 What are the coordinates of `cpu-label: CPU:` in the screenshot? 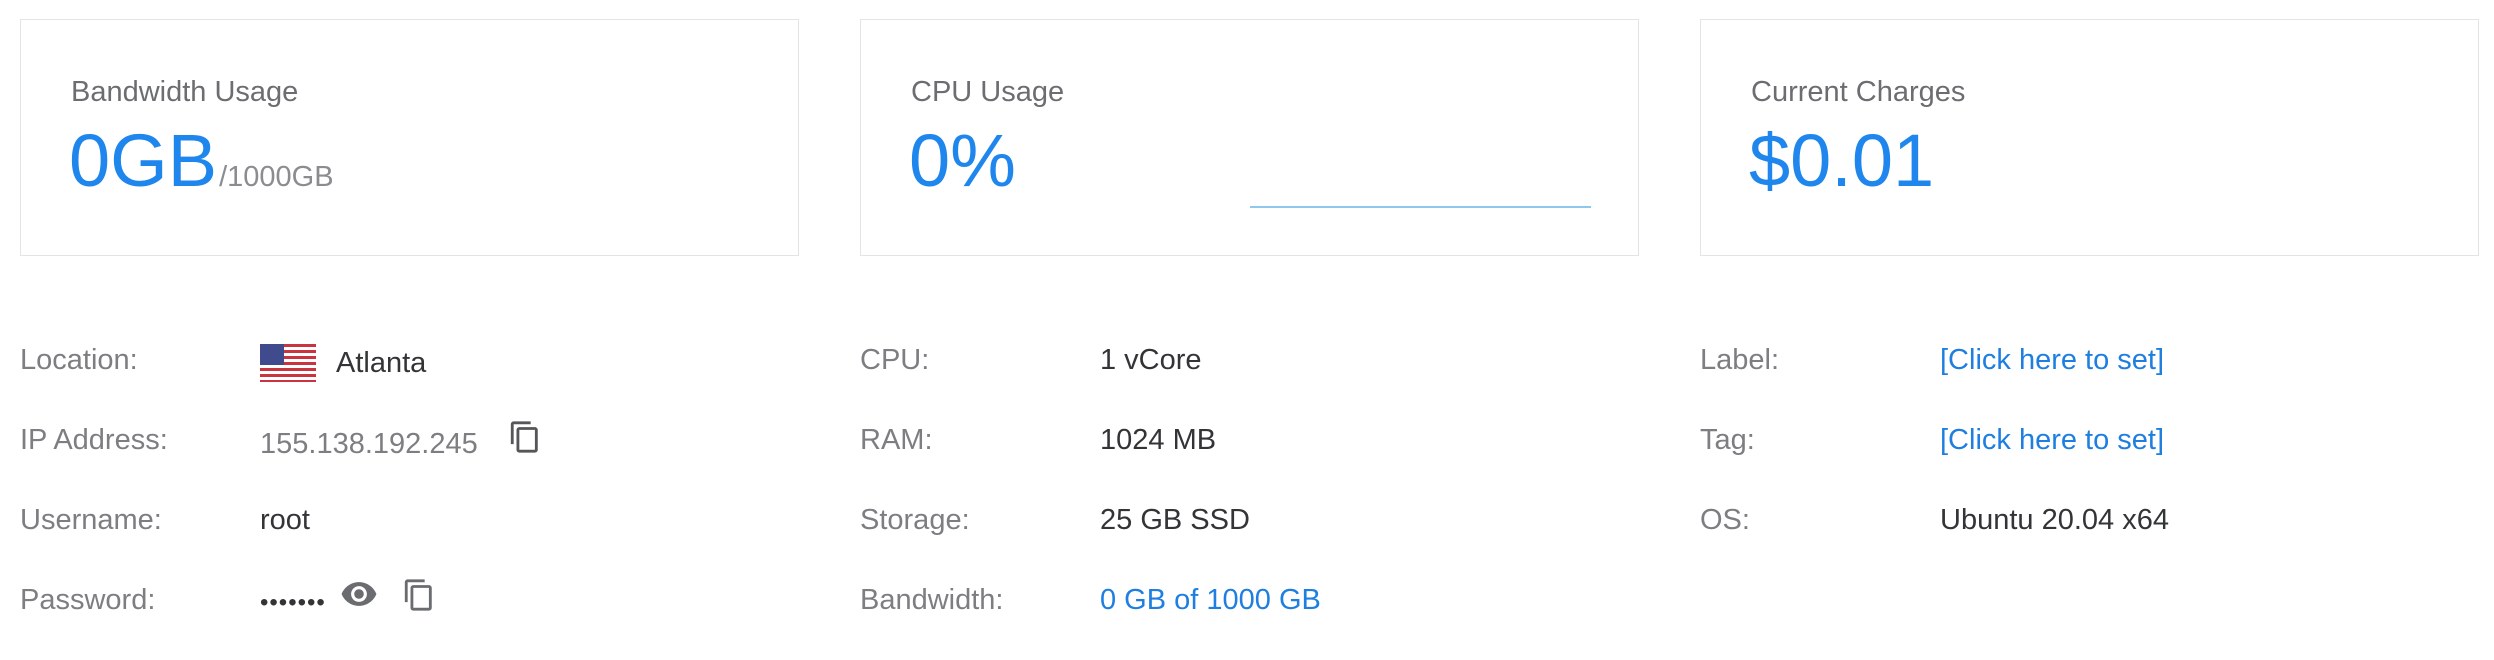 It's located at (895, 360).